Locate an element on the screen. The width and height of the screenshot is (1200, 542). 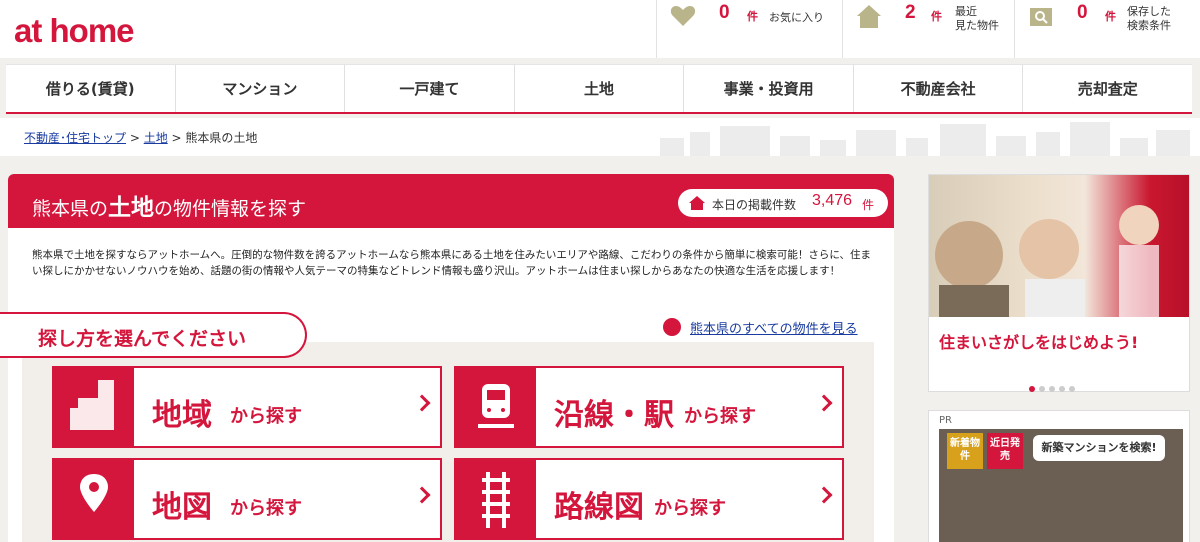
nav-land: 土地 is located at coordinates (600, 88).